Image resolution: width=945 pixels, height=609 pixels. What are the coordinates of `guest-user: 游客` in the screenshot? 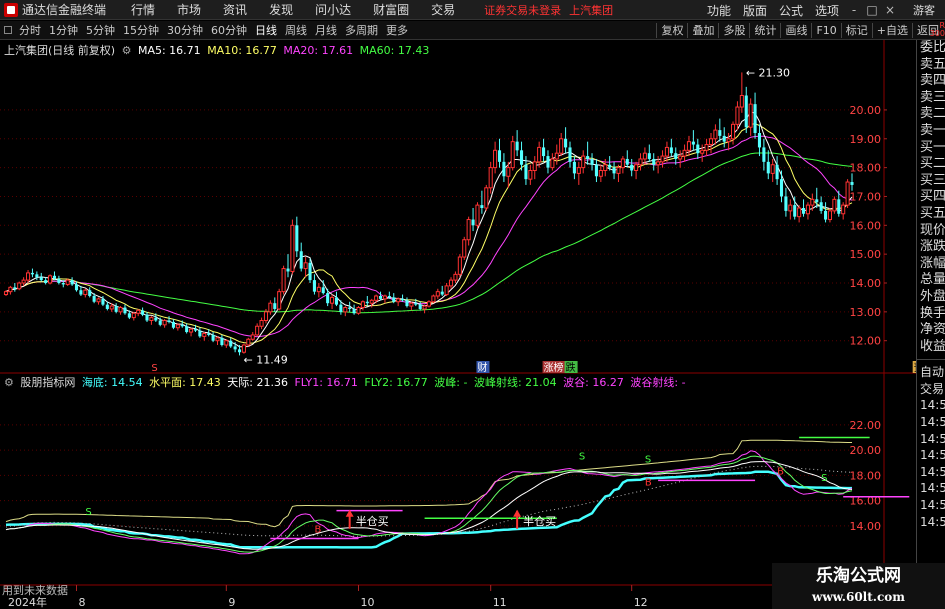 It's located at (924, 10).